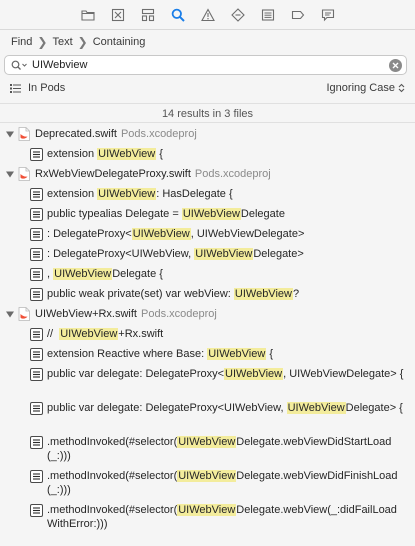 The height and width of the screenshot is (546, 415). I want to click on match-result-row: // UIWebView+Rx.swift, so click(207, 334).